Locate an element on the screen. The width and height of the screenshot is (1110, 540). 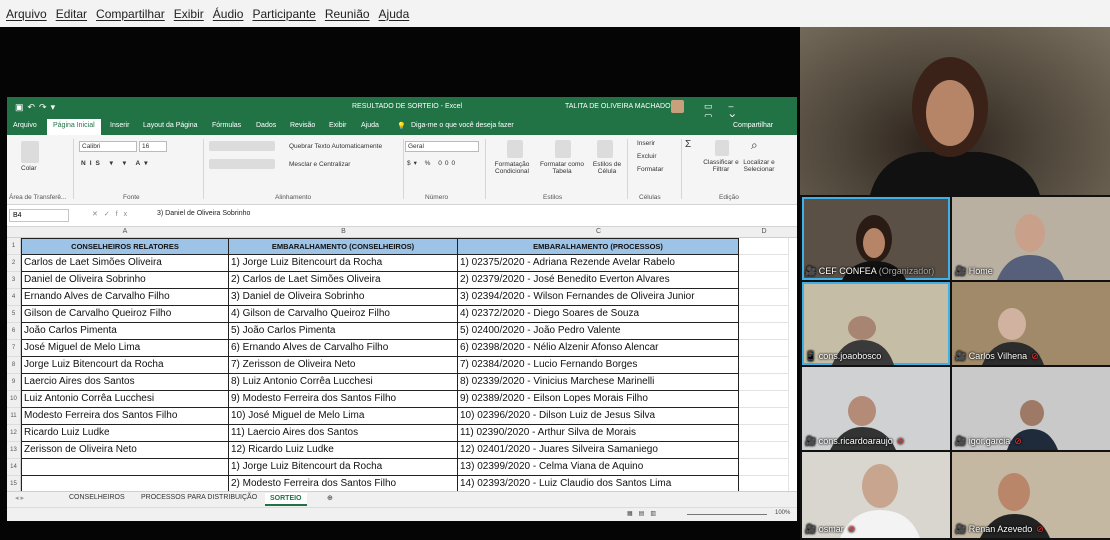
row-number: 13 is located at coordinates (14, 450).